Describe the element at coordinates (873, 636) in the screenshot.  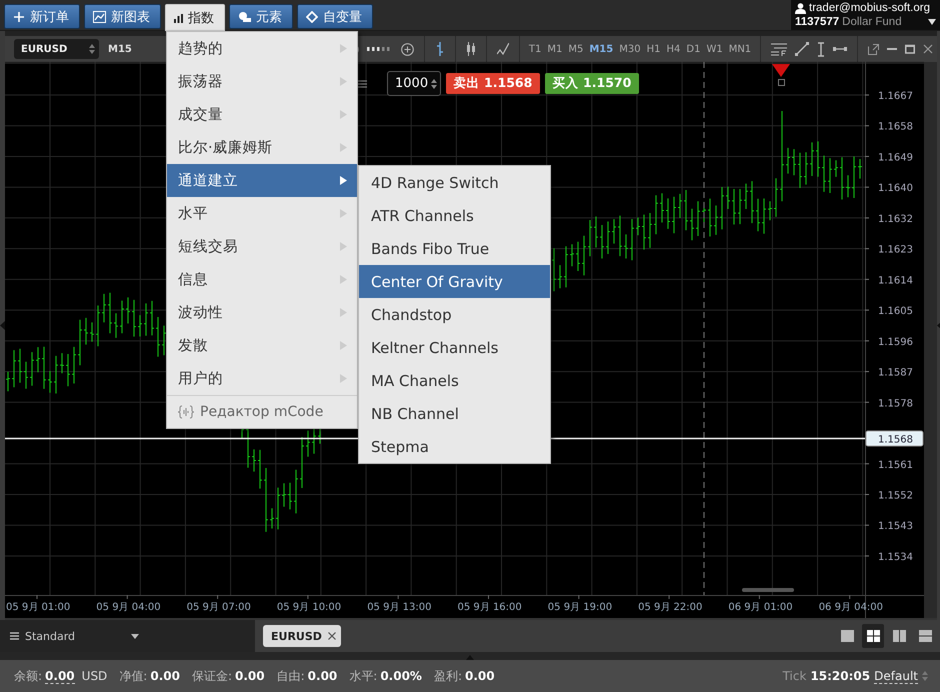
I see `layout-button` at that location.